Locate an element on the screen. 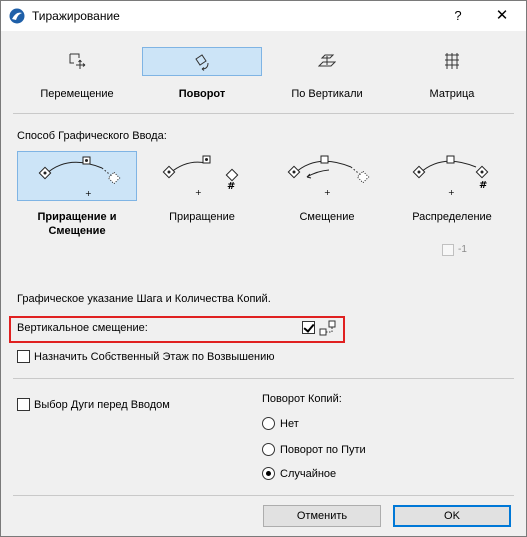 This screenshot has height=537, width=527. tab-move: Перемещение is located at coordinates (77, 73).